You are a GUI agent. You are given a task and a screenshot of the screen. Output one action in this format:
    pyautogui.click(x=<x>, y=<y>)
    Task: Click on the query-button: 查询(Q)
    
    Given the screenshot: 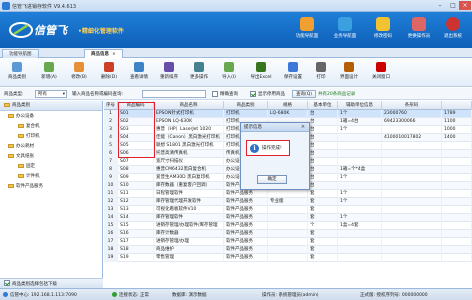 What is the action you would take?
    pyautogui.click(x=304, y=94)
    